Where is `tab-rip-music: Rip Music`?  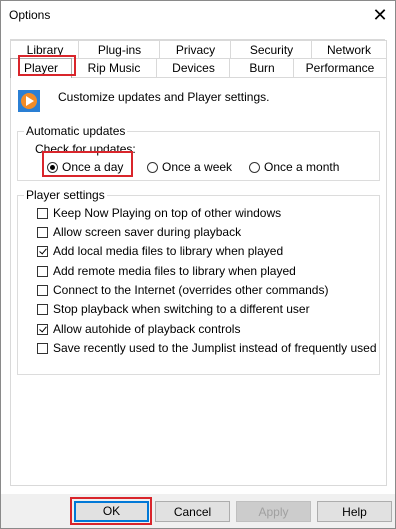 tab-rip-music: Rip Music is located at coordinates (114, 67).